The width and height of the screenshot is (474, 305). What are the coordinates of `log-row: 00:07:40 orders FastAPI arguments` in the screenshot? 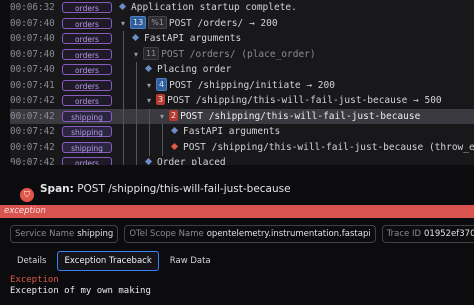 It's located at (242, 39).